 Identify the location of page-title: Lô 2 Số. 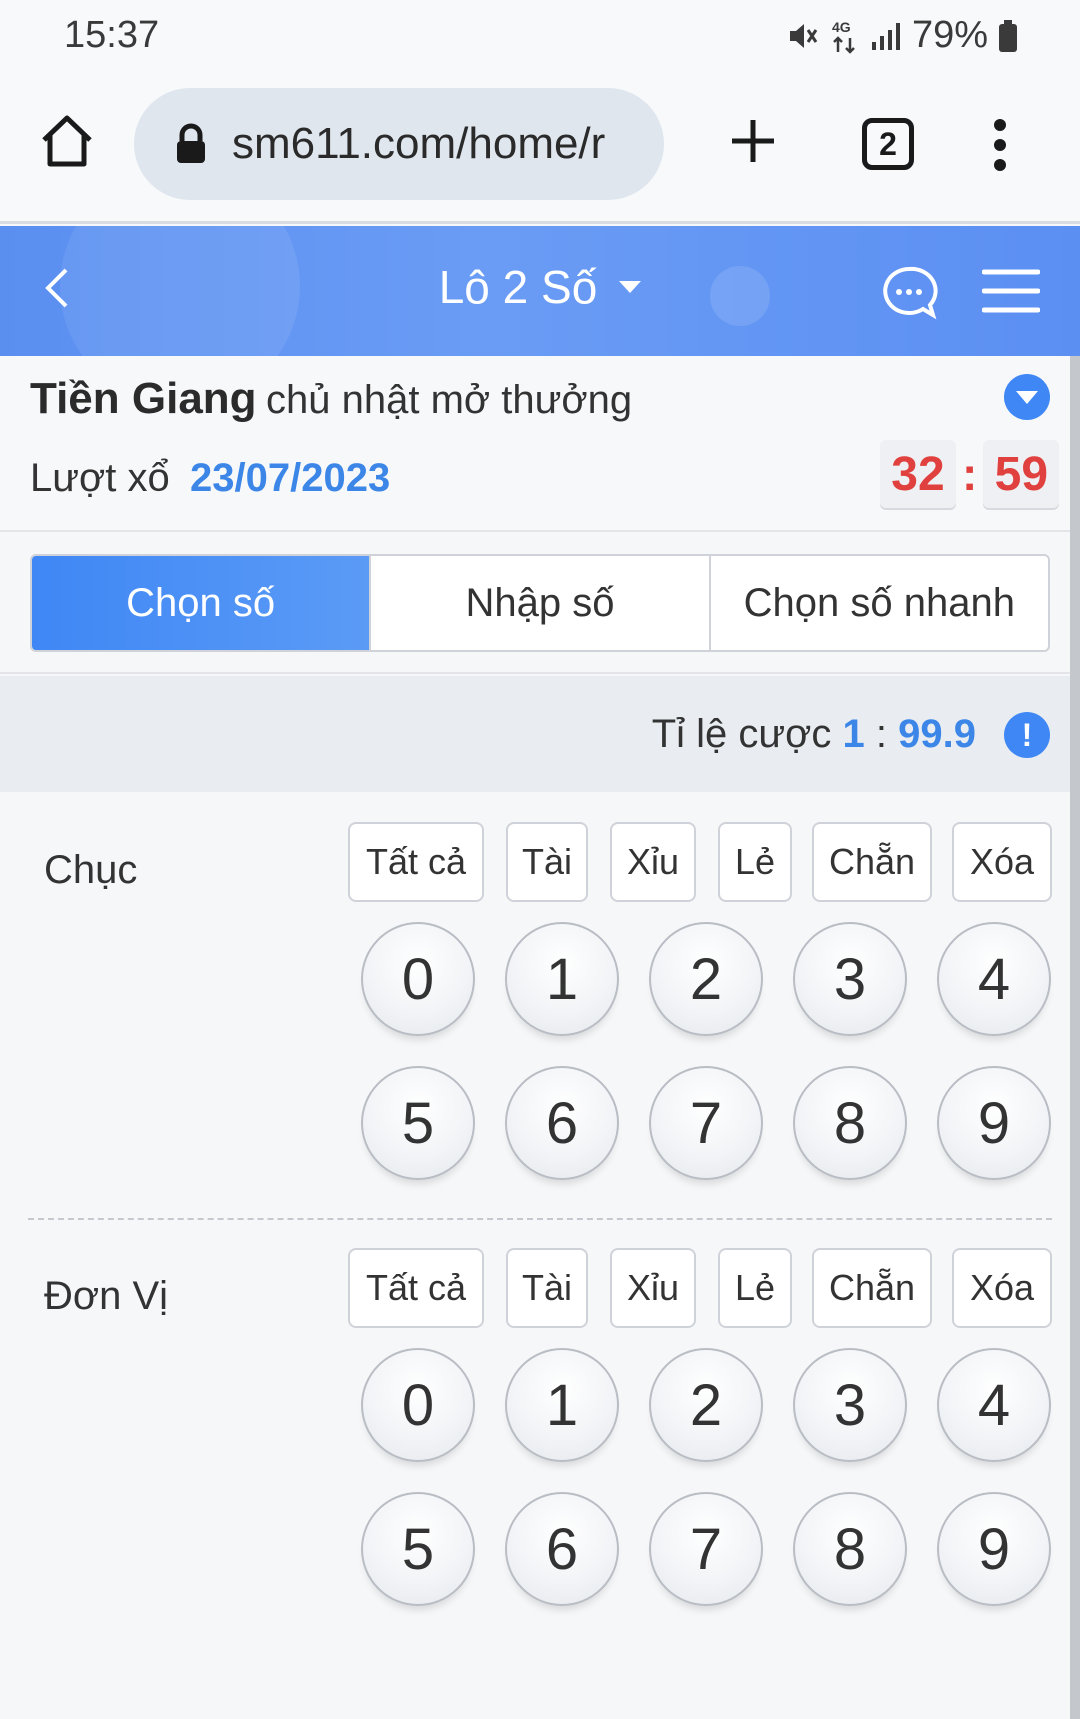
(518, 287).